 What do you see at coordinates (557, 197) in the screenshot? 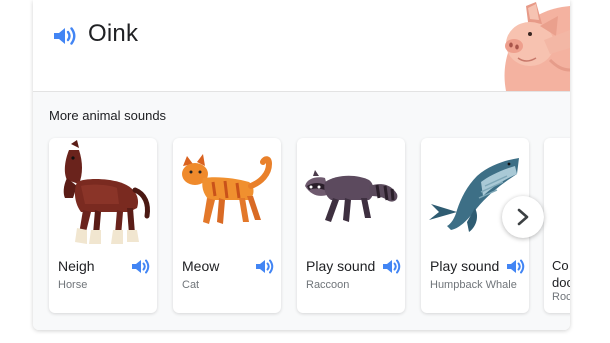
I see `partial-animal-illustration` at bounding box center [557, 197].